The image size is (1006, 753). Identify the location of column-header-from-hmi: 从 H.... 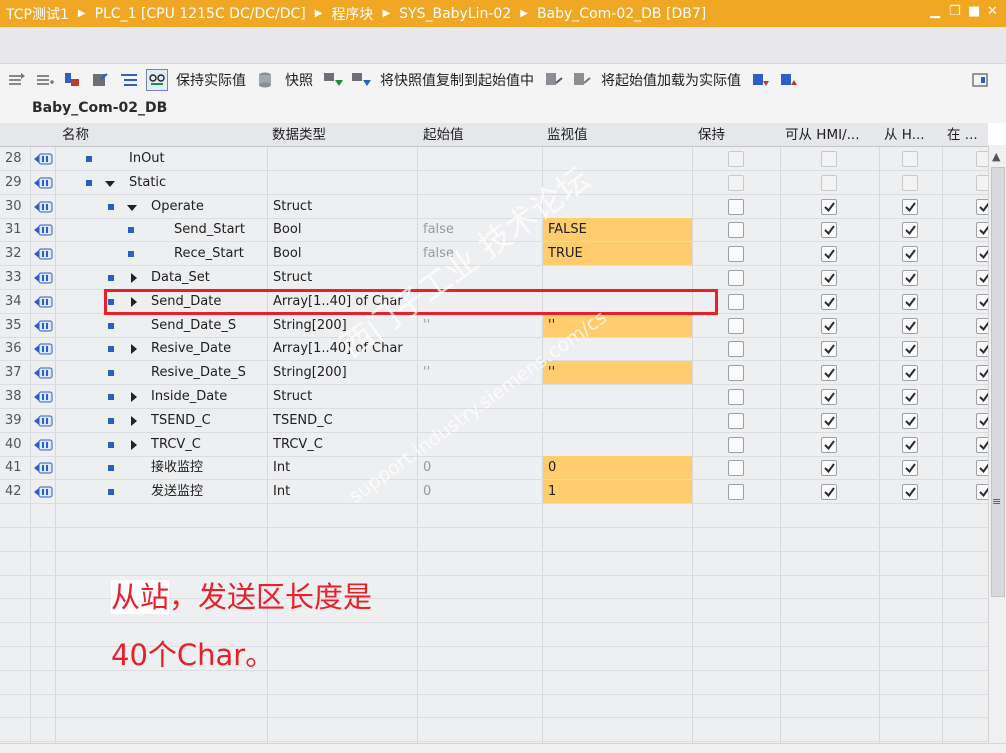
(912, 135).